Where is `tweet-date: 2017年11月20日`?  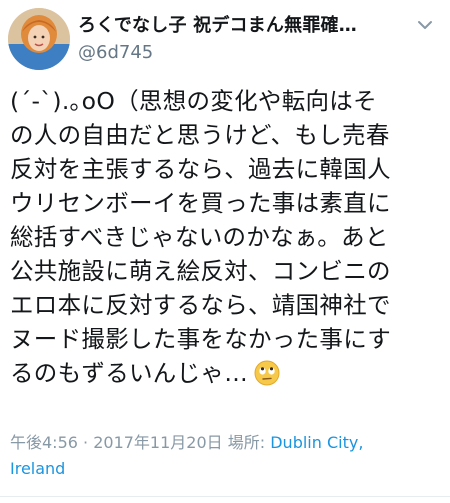 tweet-date: 2017年11月20日 is located at coordinates (157, 442).